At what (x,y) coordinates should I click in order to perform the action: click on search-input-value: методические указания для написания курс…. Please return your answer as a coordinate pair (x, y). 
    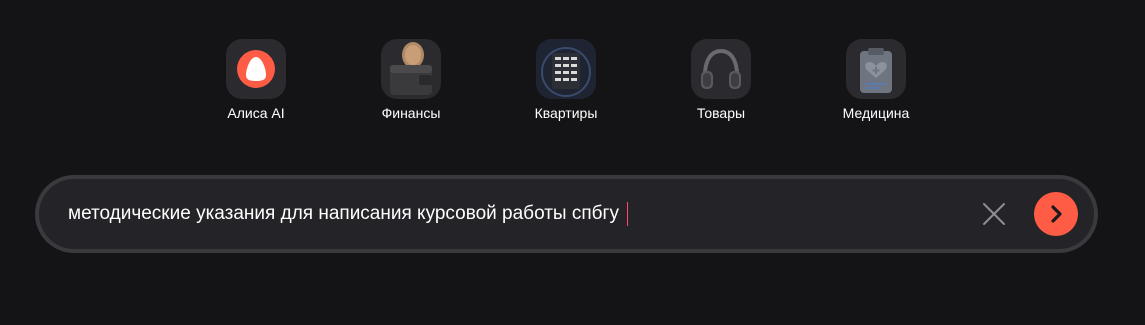
    Looking at the image, I should click on (343, 213).